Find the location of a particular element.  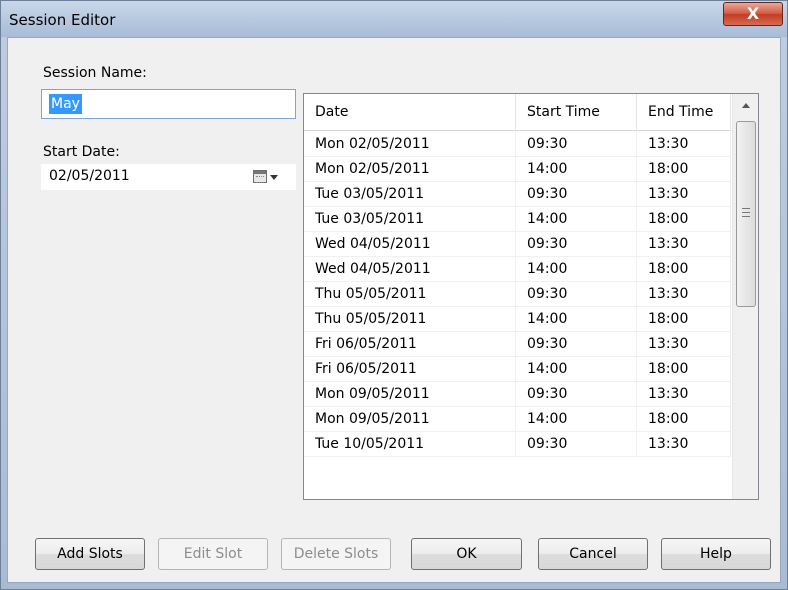

table-row: Mon 02/05/2011 14:00 18:00 is located at coordinates (517, 169).